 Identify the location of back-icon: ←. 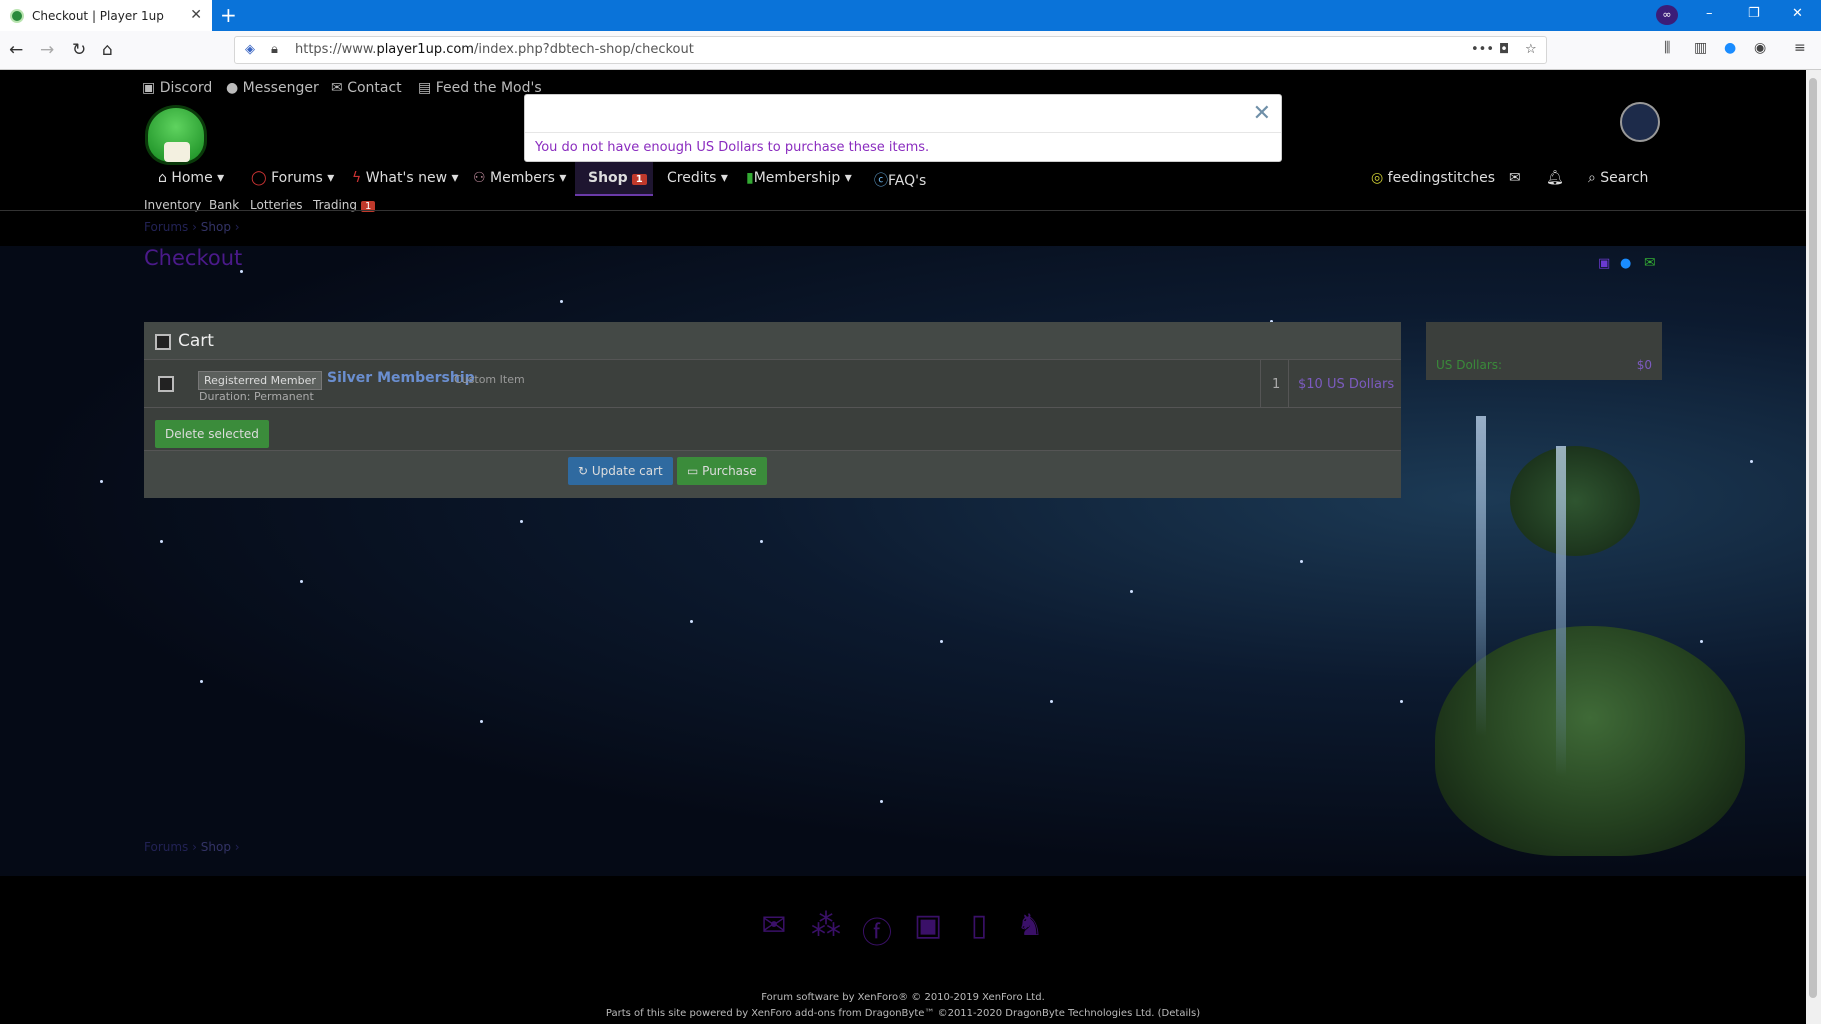
(16, 50).